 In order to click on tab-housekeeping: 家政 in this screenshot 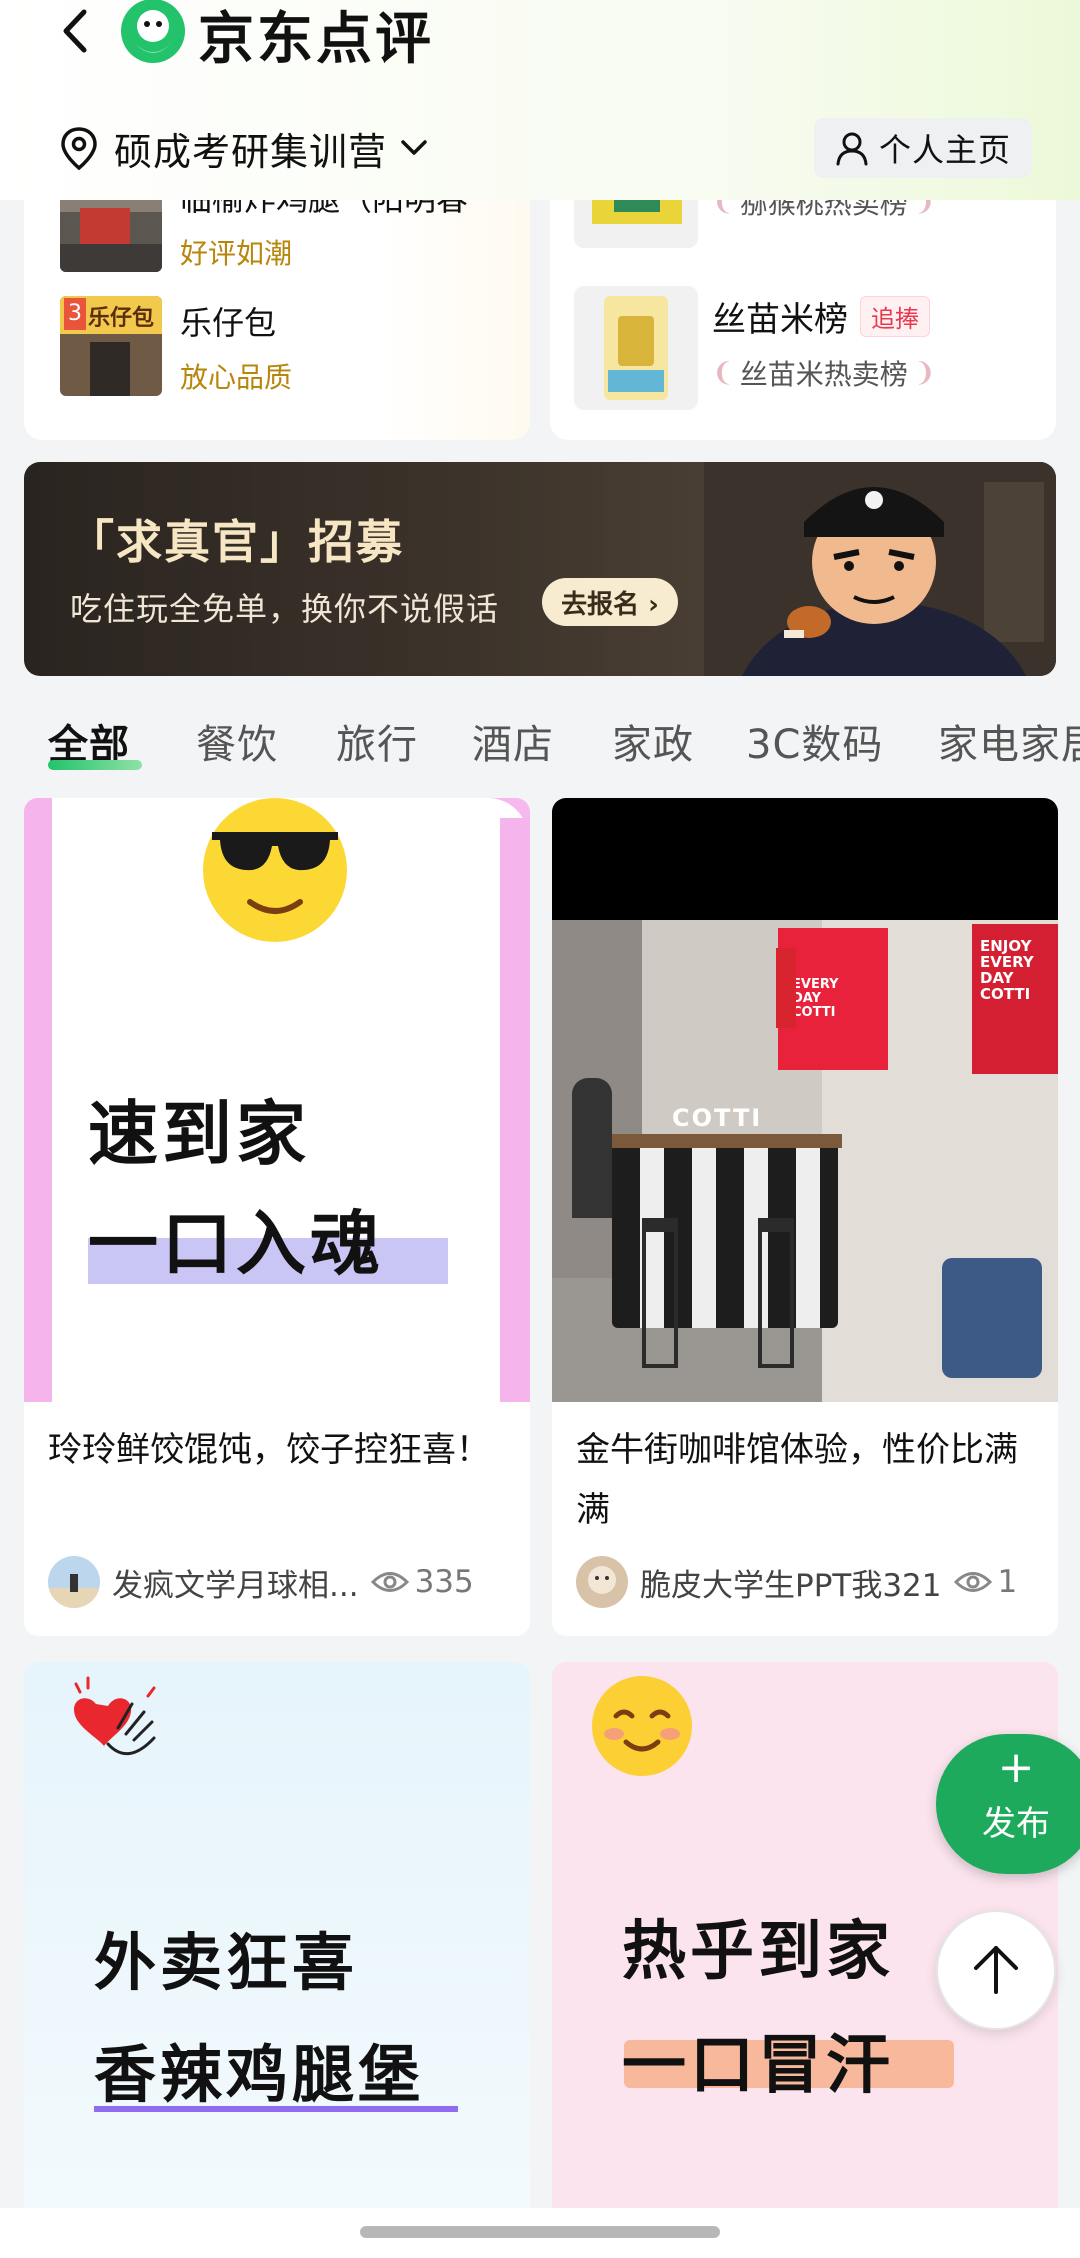, I will do `click(653, 741)`.